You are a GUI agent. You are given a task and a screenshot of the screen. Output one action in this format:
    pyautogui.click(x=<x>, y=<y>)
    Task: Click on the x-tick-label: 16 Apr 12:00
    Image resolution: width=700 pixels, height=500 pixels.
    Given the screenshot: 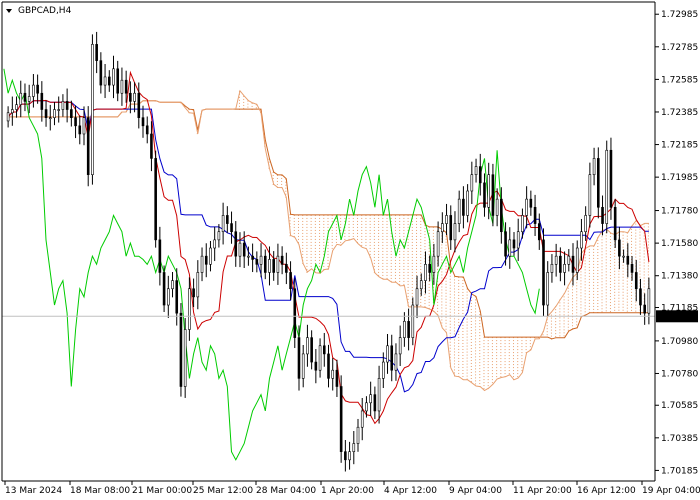 What is the action you would take?
    pyautogui.click(x=606, y=491)
    